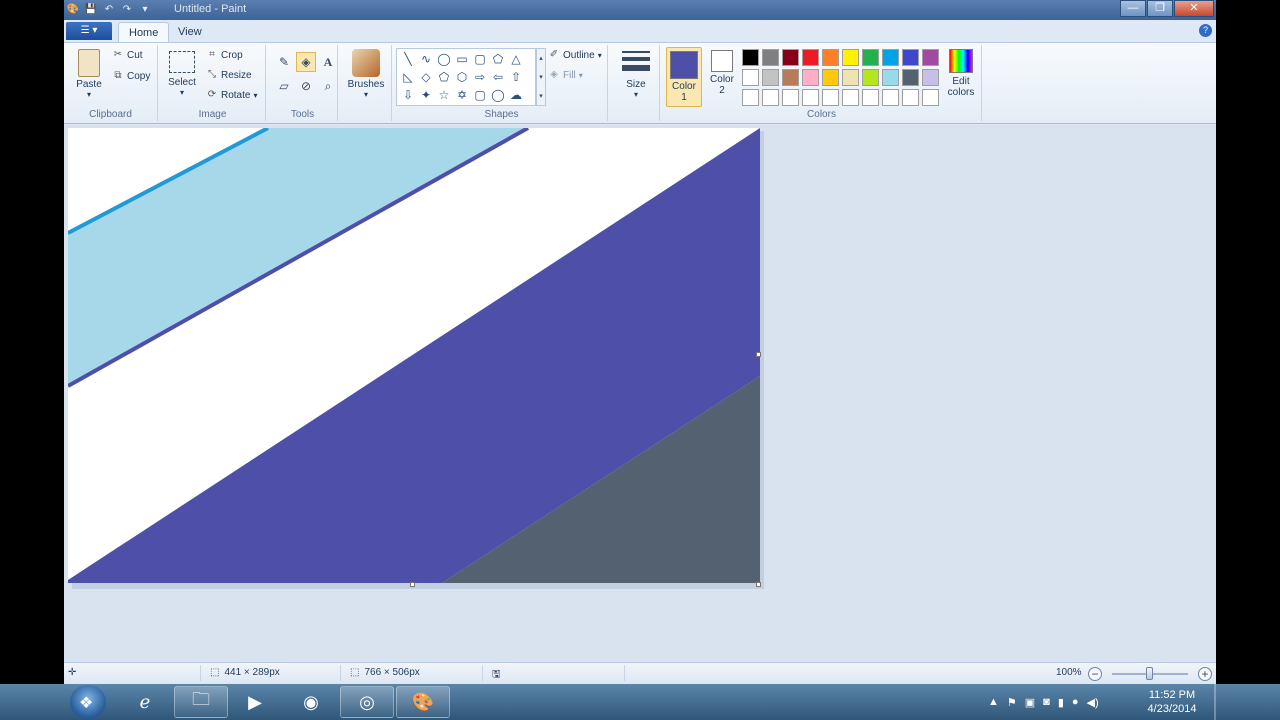 This screenshot has height=720, width=1280. What do you see at coordinates (1012, 702) in the screenshot?
I see `action-center-icon: ⚑` at bounding box center [1012, 702].